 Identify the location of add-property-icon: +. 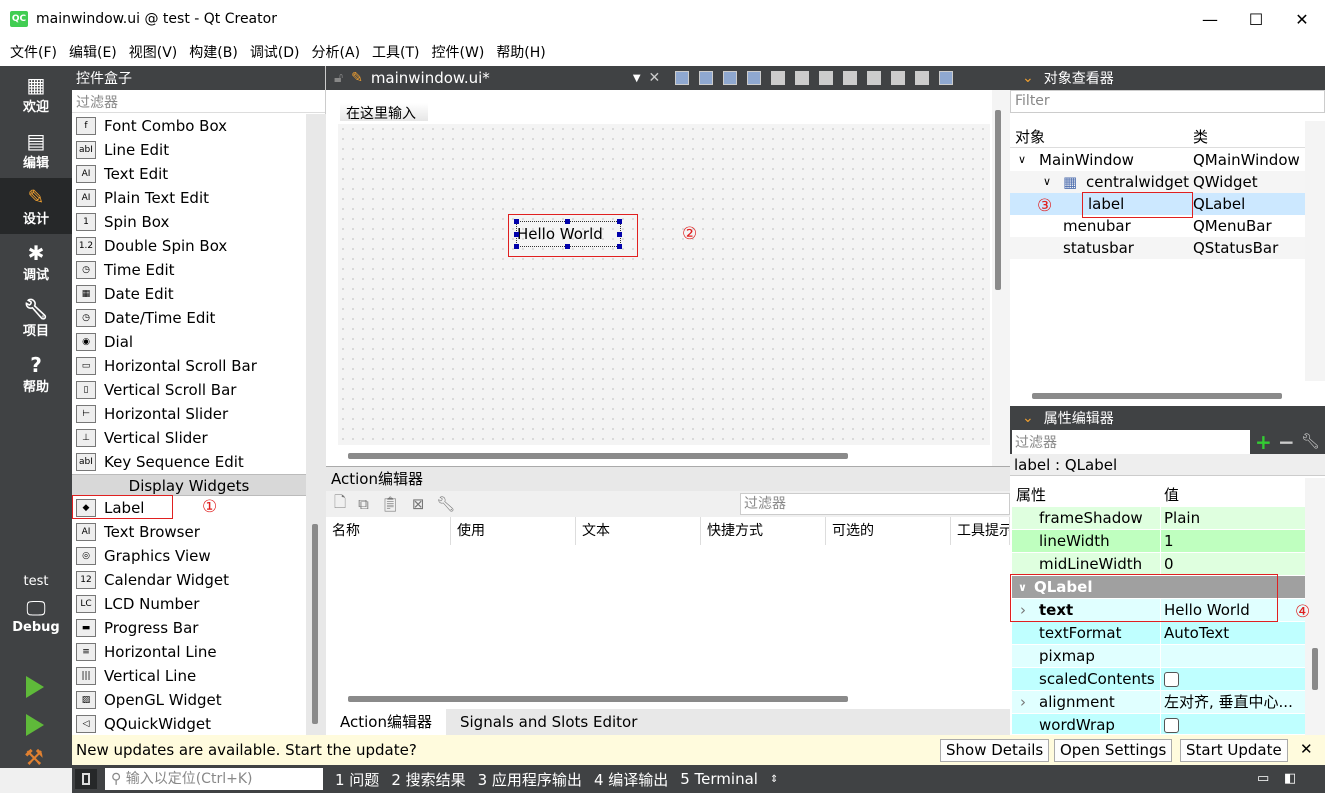
(1263, 442).